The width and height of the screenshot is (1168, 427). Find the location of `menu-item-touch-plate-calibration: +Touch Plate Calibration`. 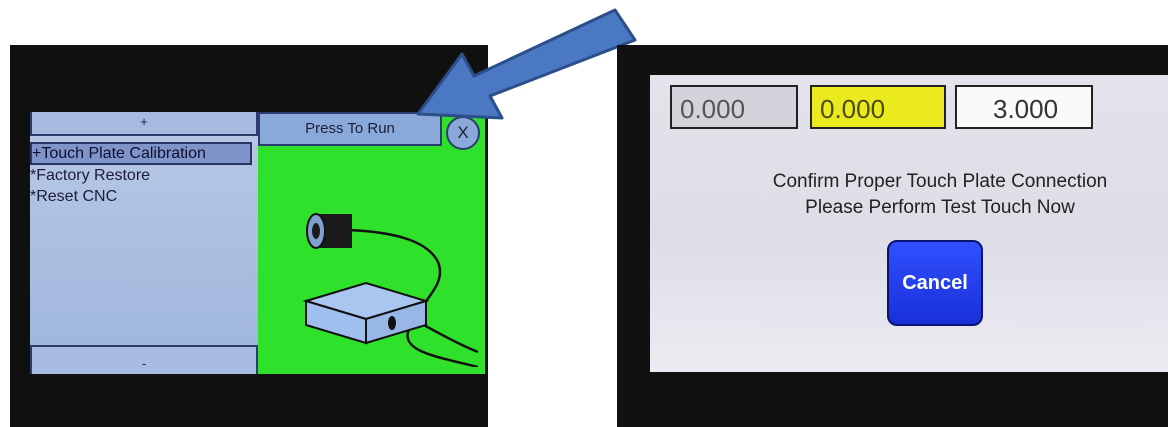

menu-item-touch-plate-calibration: +Touch Plate Calibration is located at coordinates (141, 153).